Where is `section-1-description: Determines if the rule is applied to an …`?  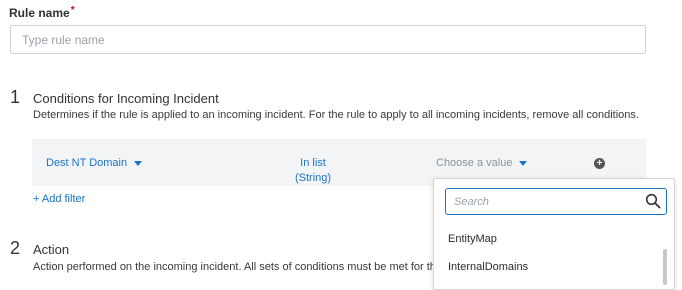
section-1-description: Determines if the rule is applied to an … is located at coordinates (336, 115).